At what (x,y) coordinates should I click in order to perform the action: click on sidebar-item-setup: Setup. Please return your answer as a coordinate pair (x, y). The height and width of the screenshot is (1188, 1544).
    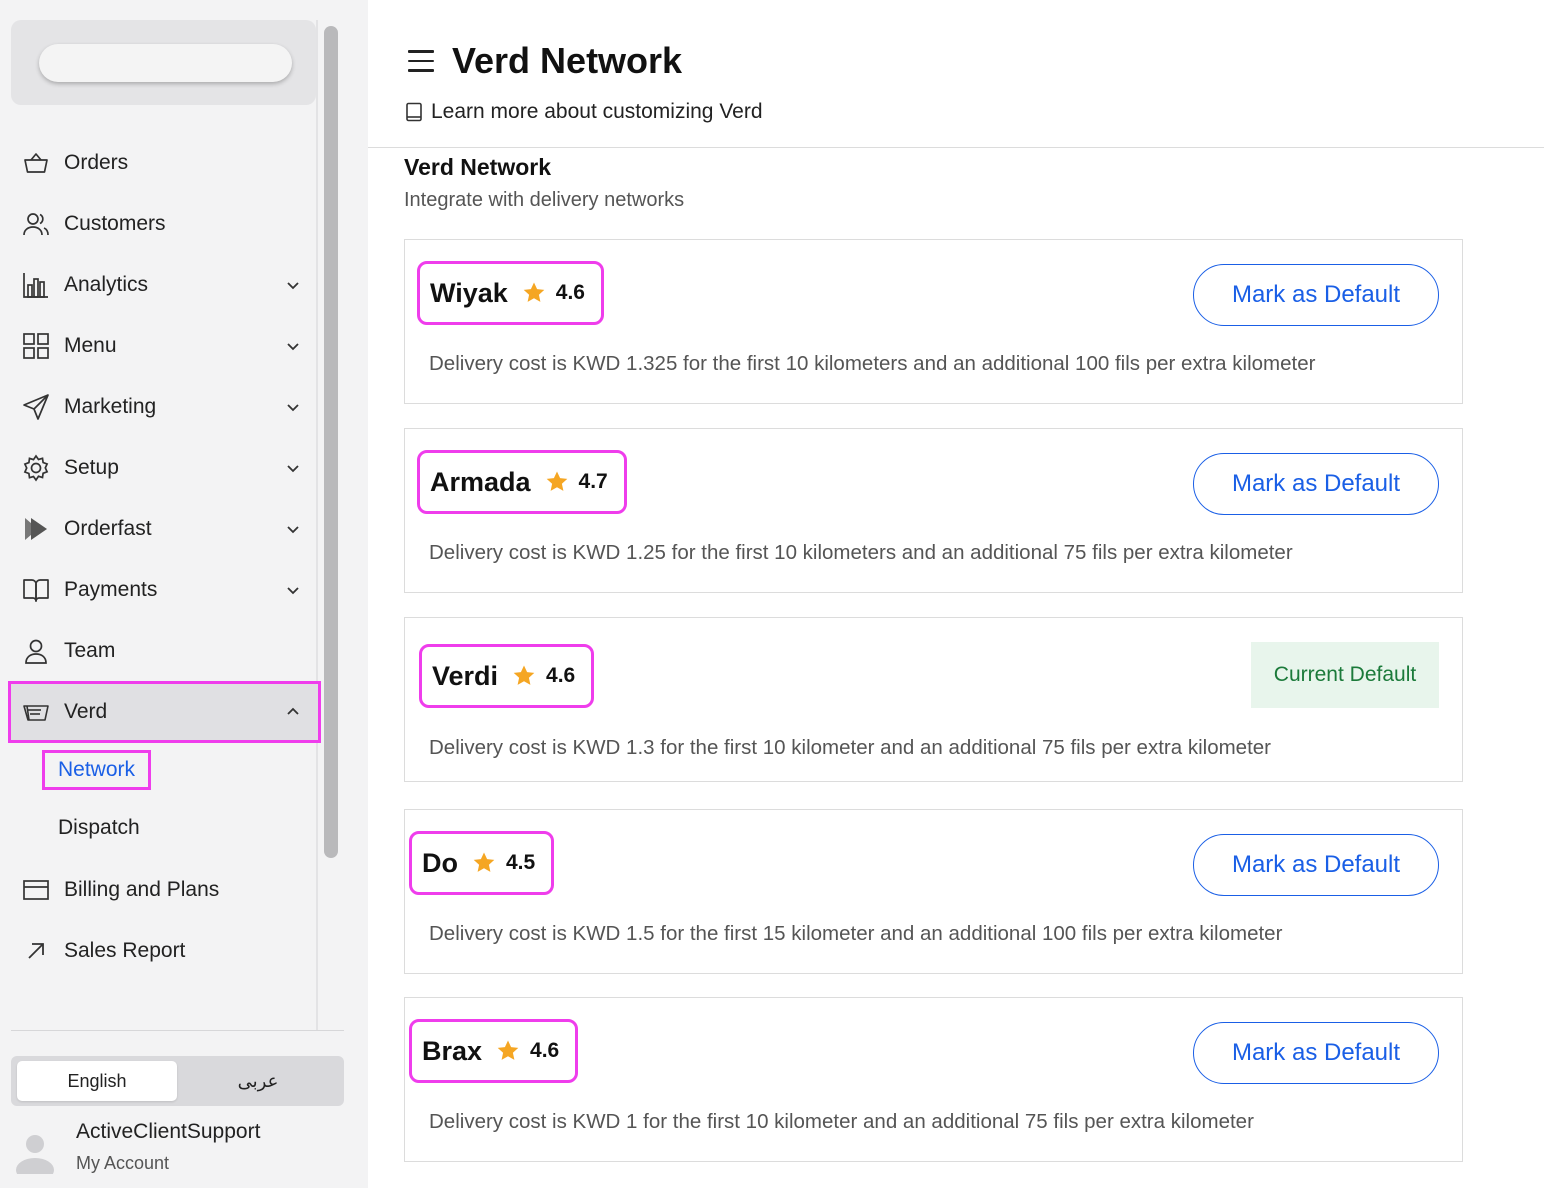
    Looking at the image, I should click on (164, 468).